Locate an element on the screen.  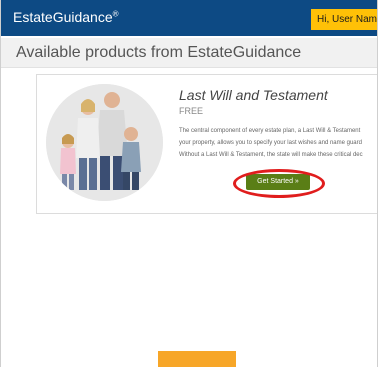
brand-logo: EstateGuidance® is located at coordinates (66, 17).